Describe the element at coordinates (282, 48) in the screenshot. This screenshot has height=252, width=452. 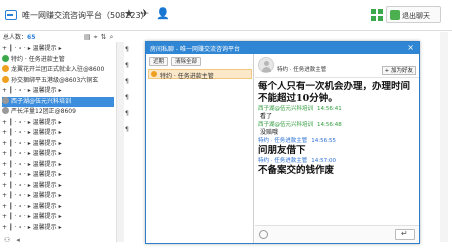
I see `private-chat-titlebar: 房间私聊 - 唯一网赚交流咨询平台 ×` at that location.